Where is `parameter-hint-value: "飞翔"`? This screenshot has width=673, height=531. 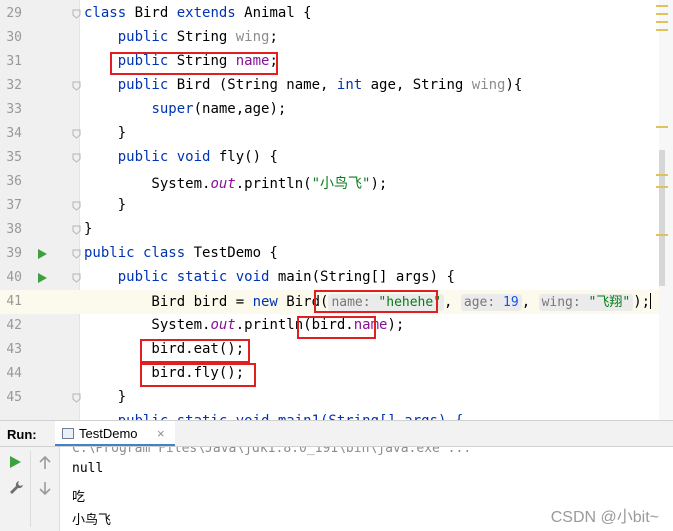 parameter-hint-value: "飞翔" is located at coordinates (609, 302).